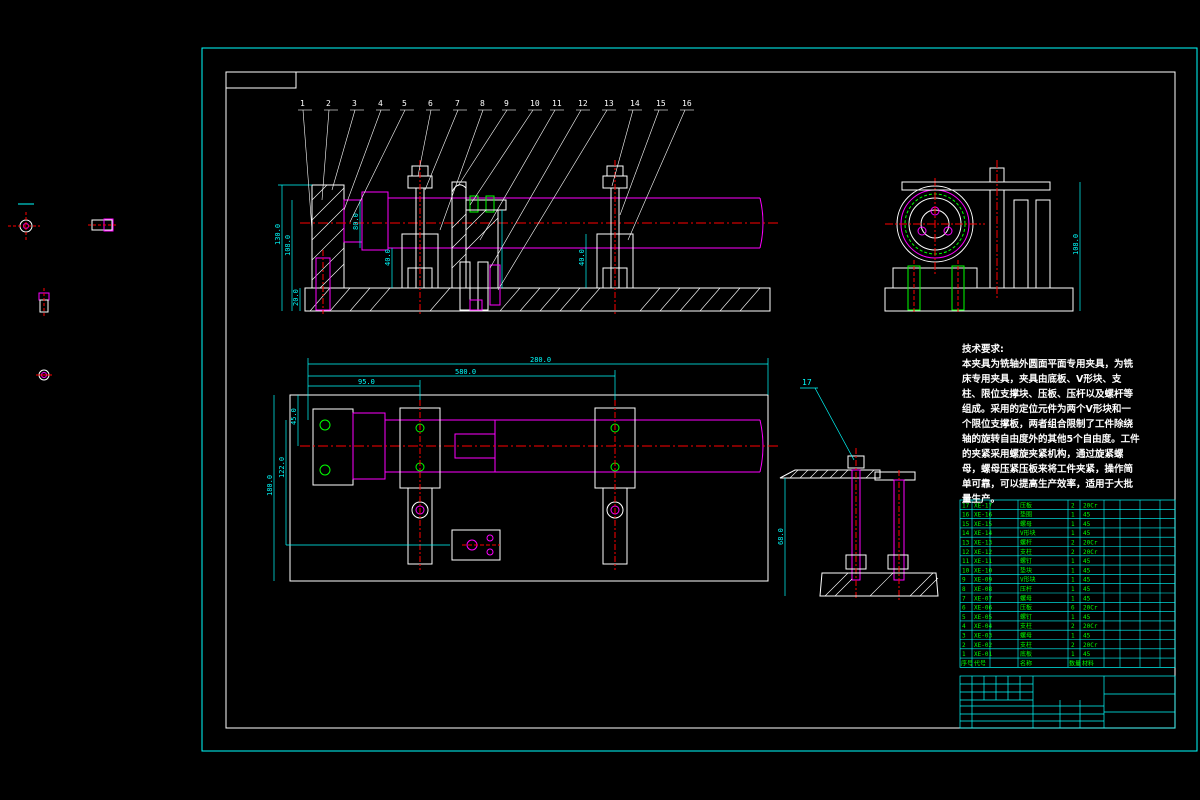 This screenshot has height=800, width=1200. What do you see at coordinates (465, 372) in the screenshot?
I see `dim-top-span-1: 580.0` at bounding box center [465, 372].